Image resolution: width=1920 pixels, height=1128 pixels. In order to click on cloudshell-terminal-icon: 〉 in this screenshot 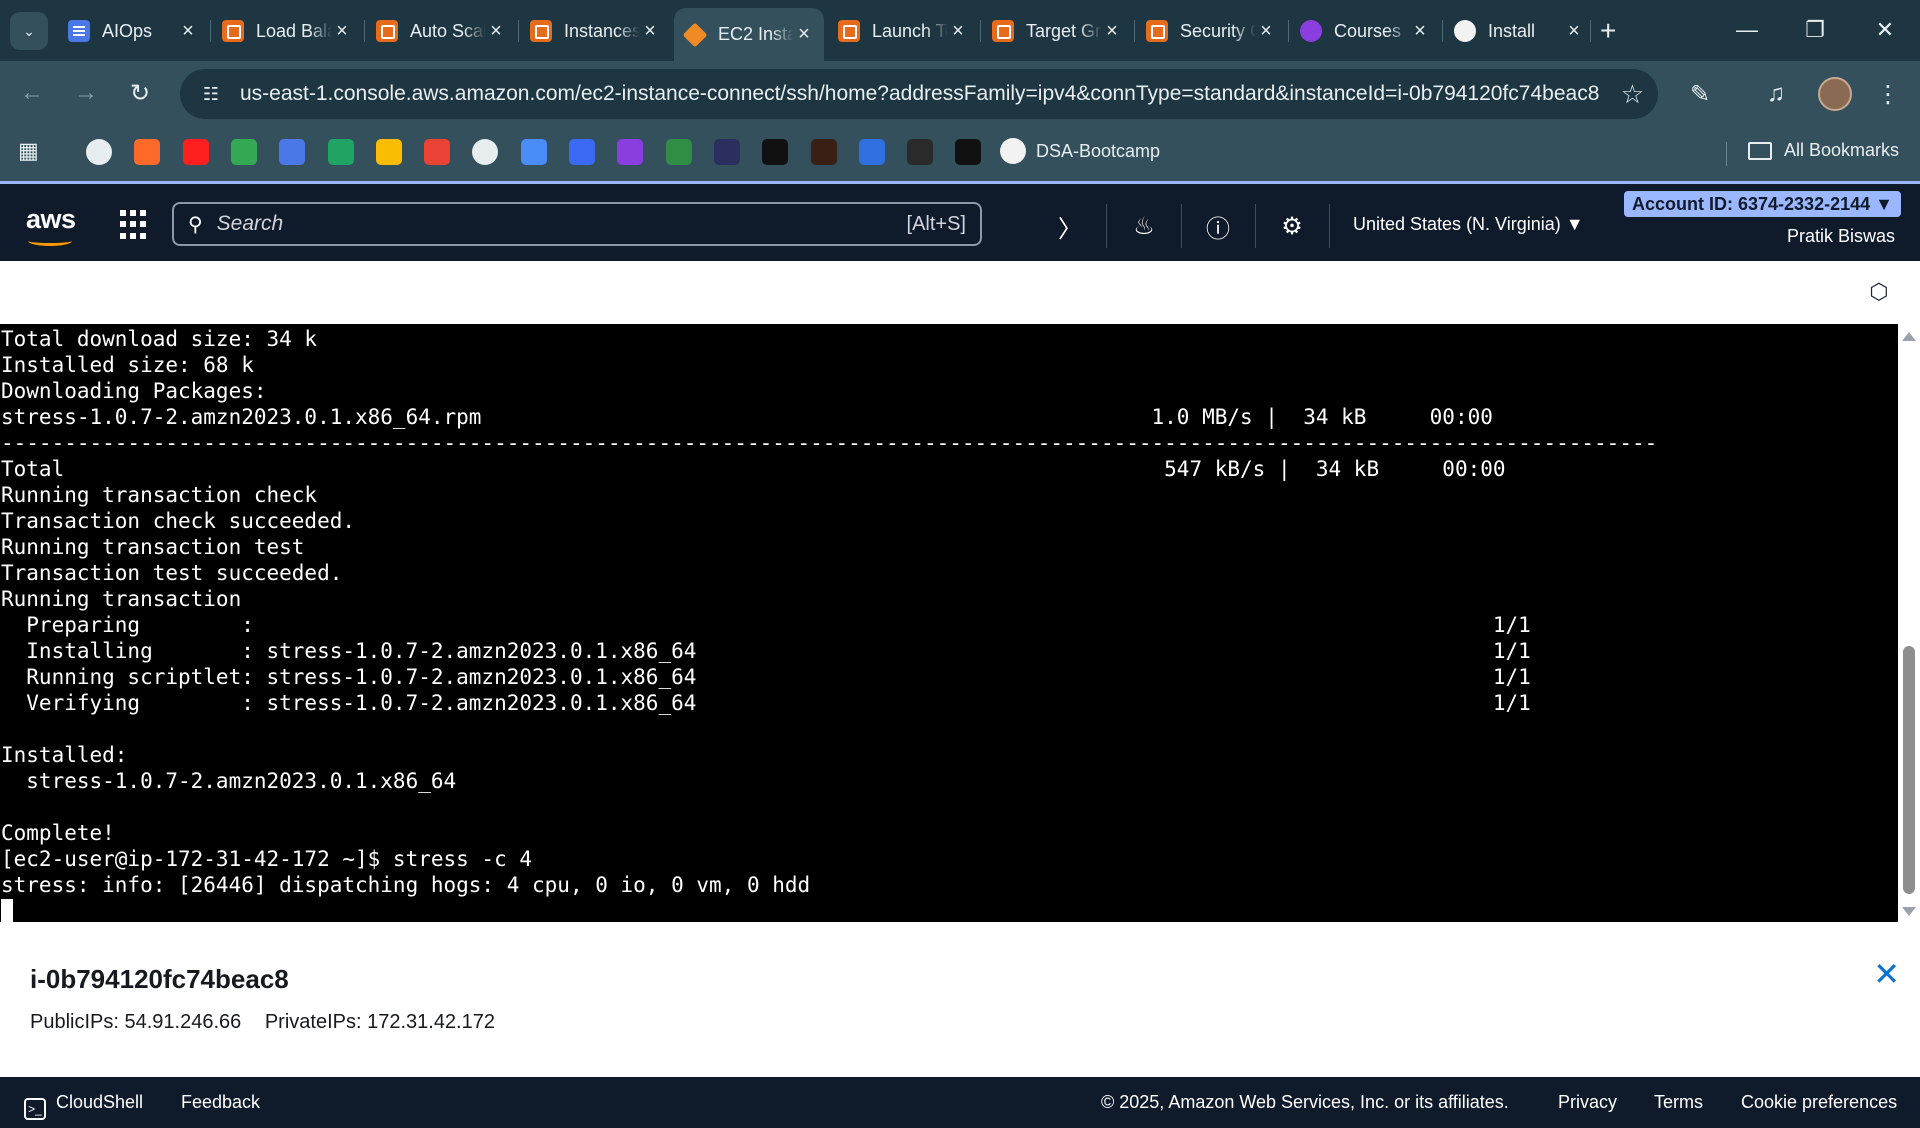, I will do `click(1070, 226)`.